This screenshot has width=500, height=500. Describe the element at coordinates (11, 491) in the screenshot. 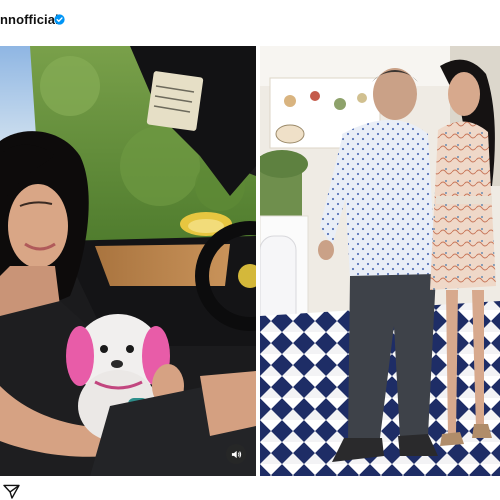

I see `send-icon` at that location.